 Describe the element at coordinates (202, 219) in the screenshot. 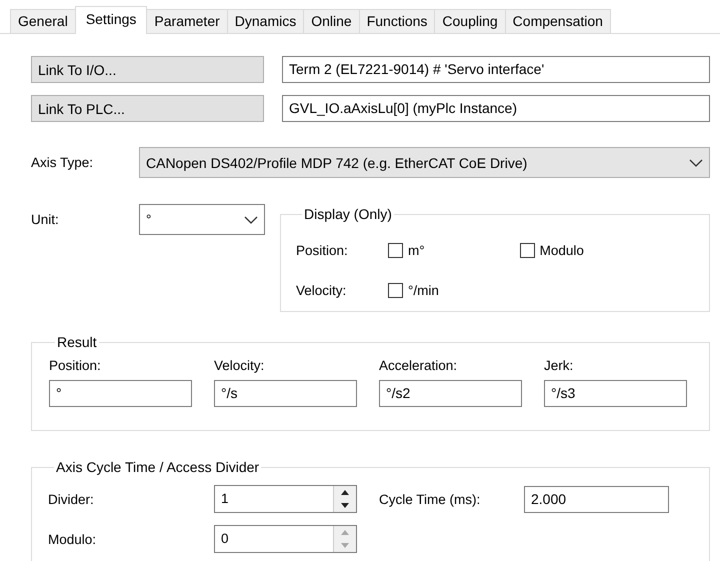

I see `unit-dropdown: °` at that location.